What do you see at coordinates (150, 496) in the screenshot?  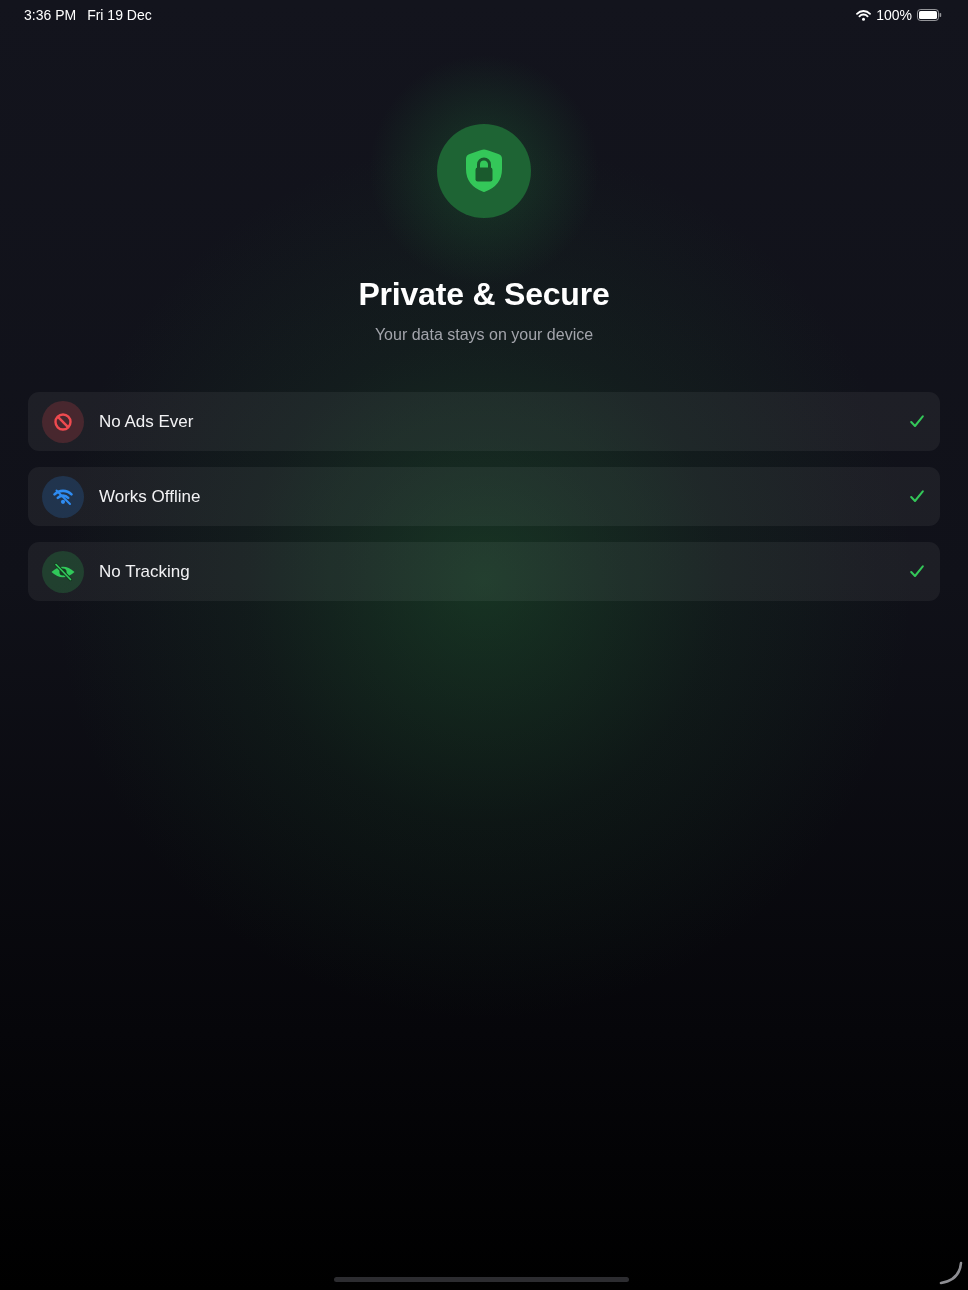 I see `feature-label: Works Offline` at bounding box center [150, 496].